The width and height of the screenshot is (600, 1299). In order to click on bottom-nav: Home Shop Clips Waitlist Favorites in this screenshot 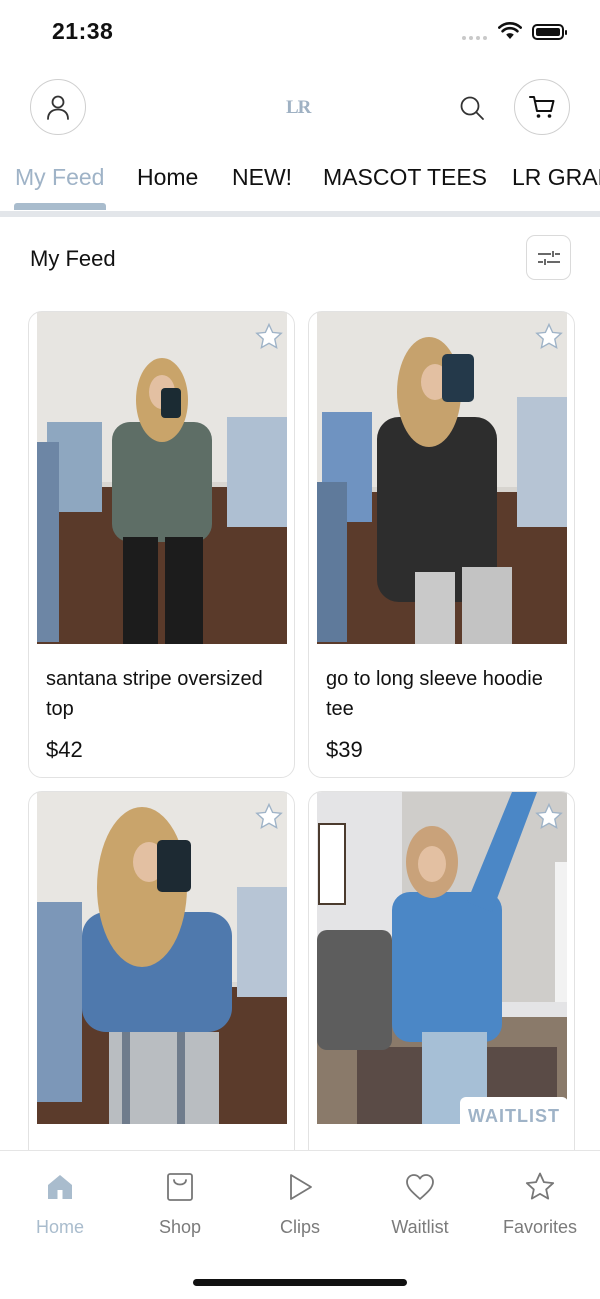, I will do `click(300, 1224)`.